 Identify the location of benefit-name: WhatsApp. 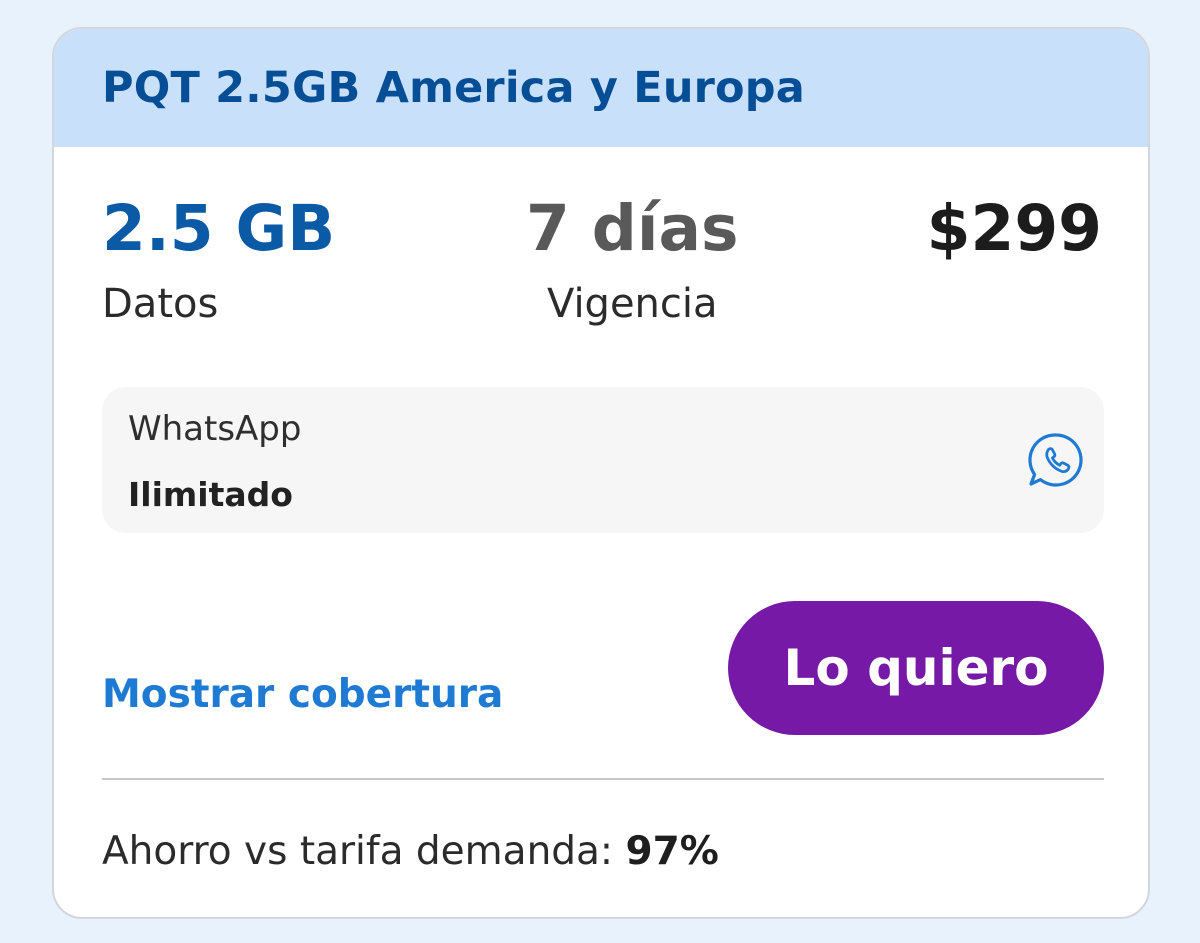
(215, 429).